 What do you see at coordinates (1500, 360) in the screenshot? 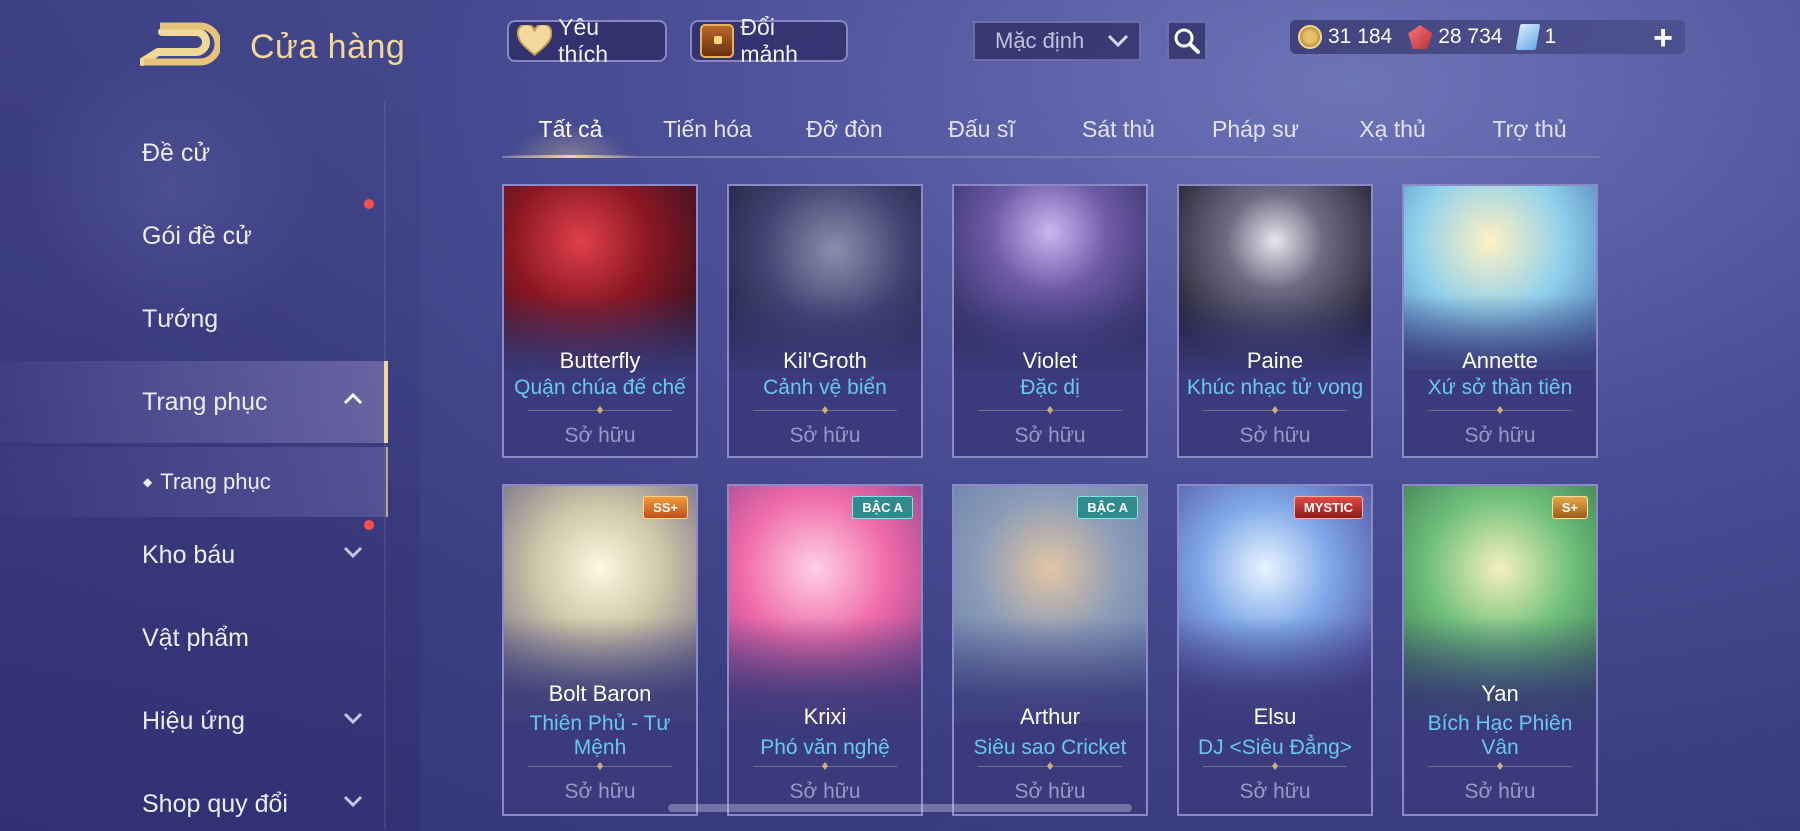
I see `hero-name: Annette` at bounding box center [1500, 360].